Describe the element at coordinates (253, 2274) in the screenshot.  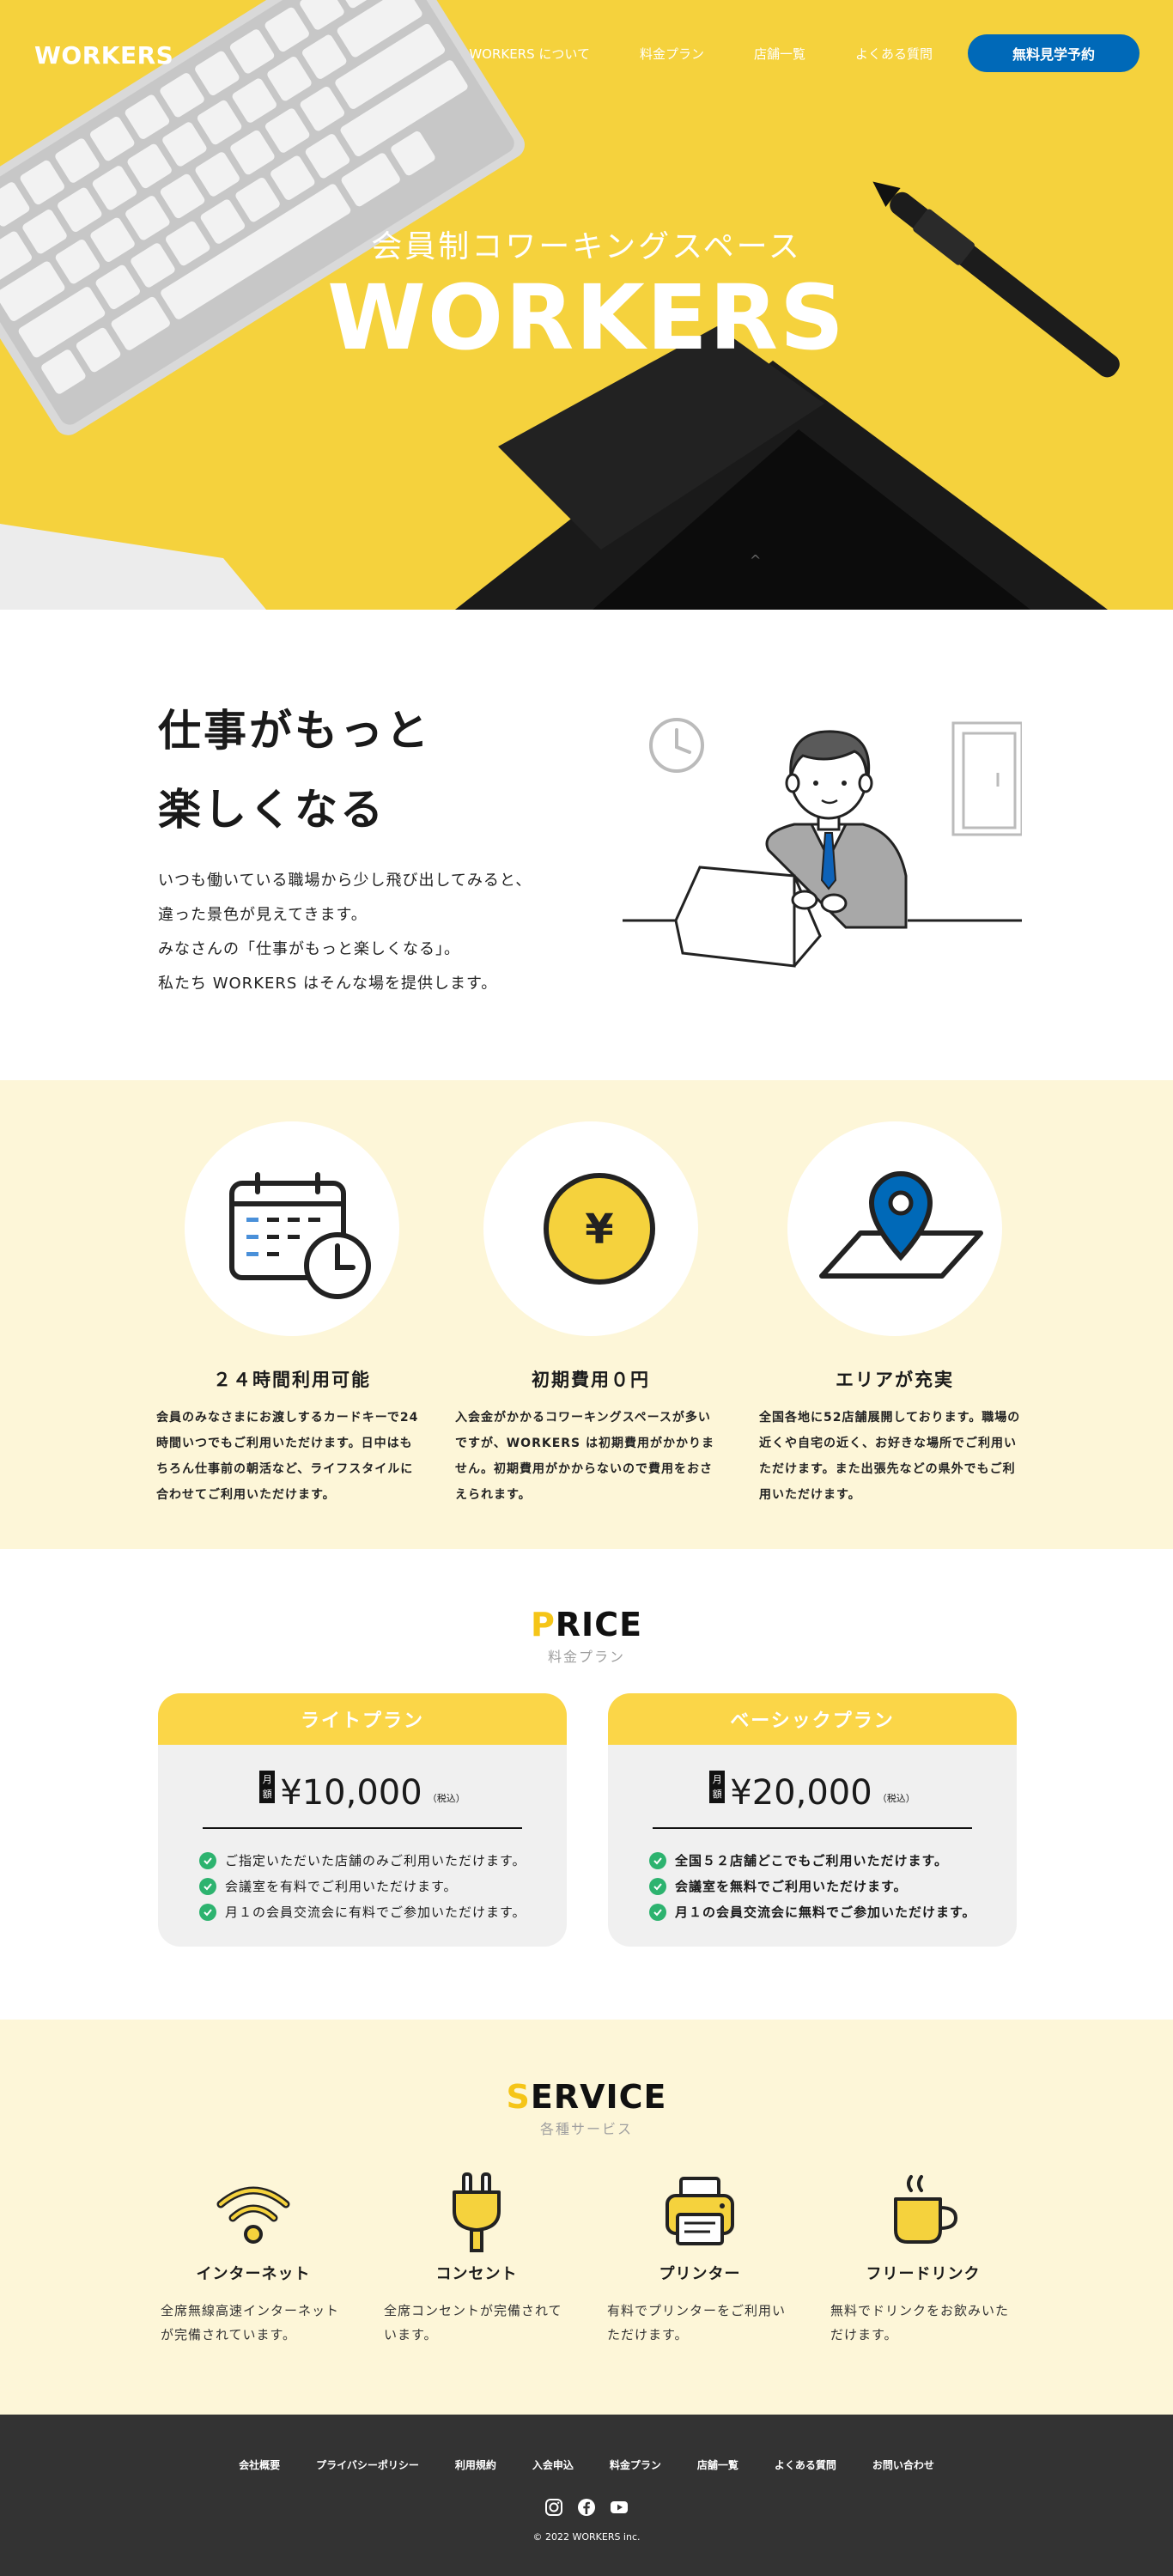
I see `service-title: インターネット` at that location.